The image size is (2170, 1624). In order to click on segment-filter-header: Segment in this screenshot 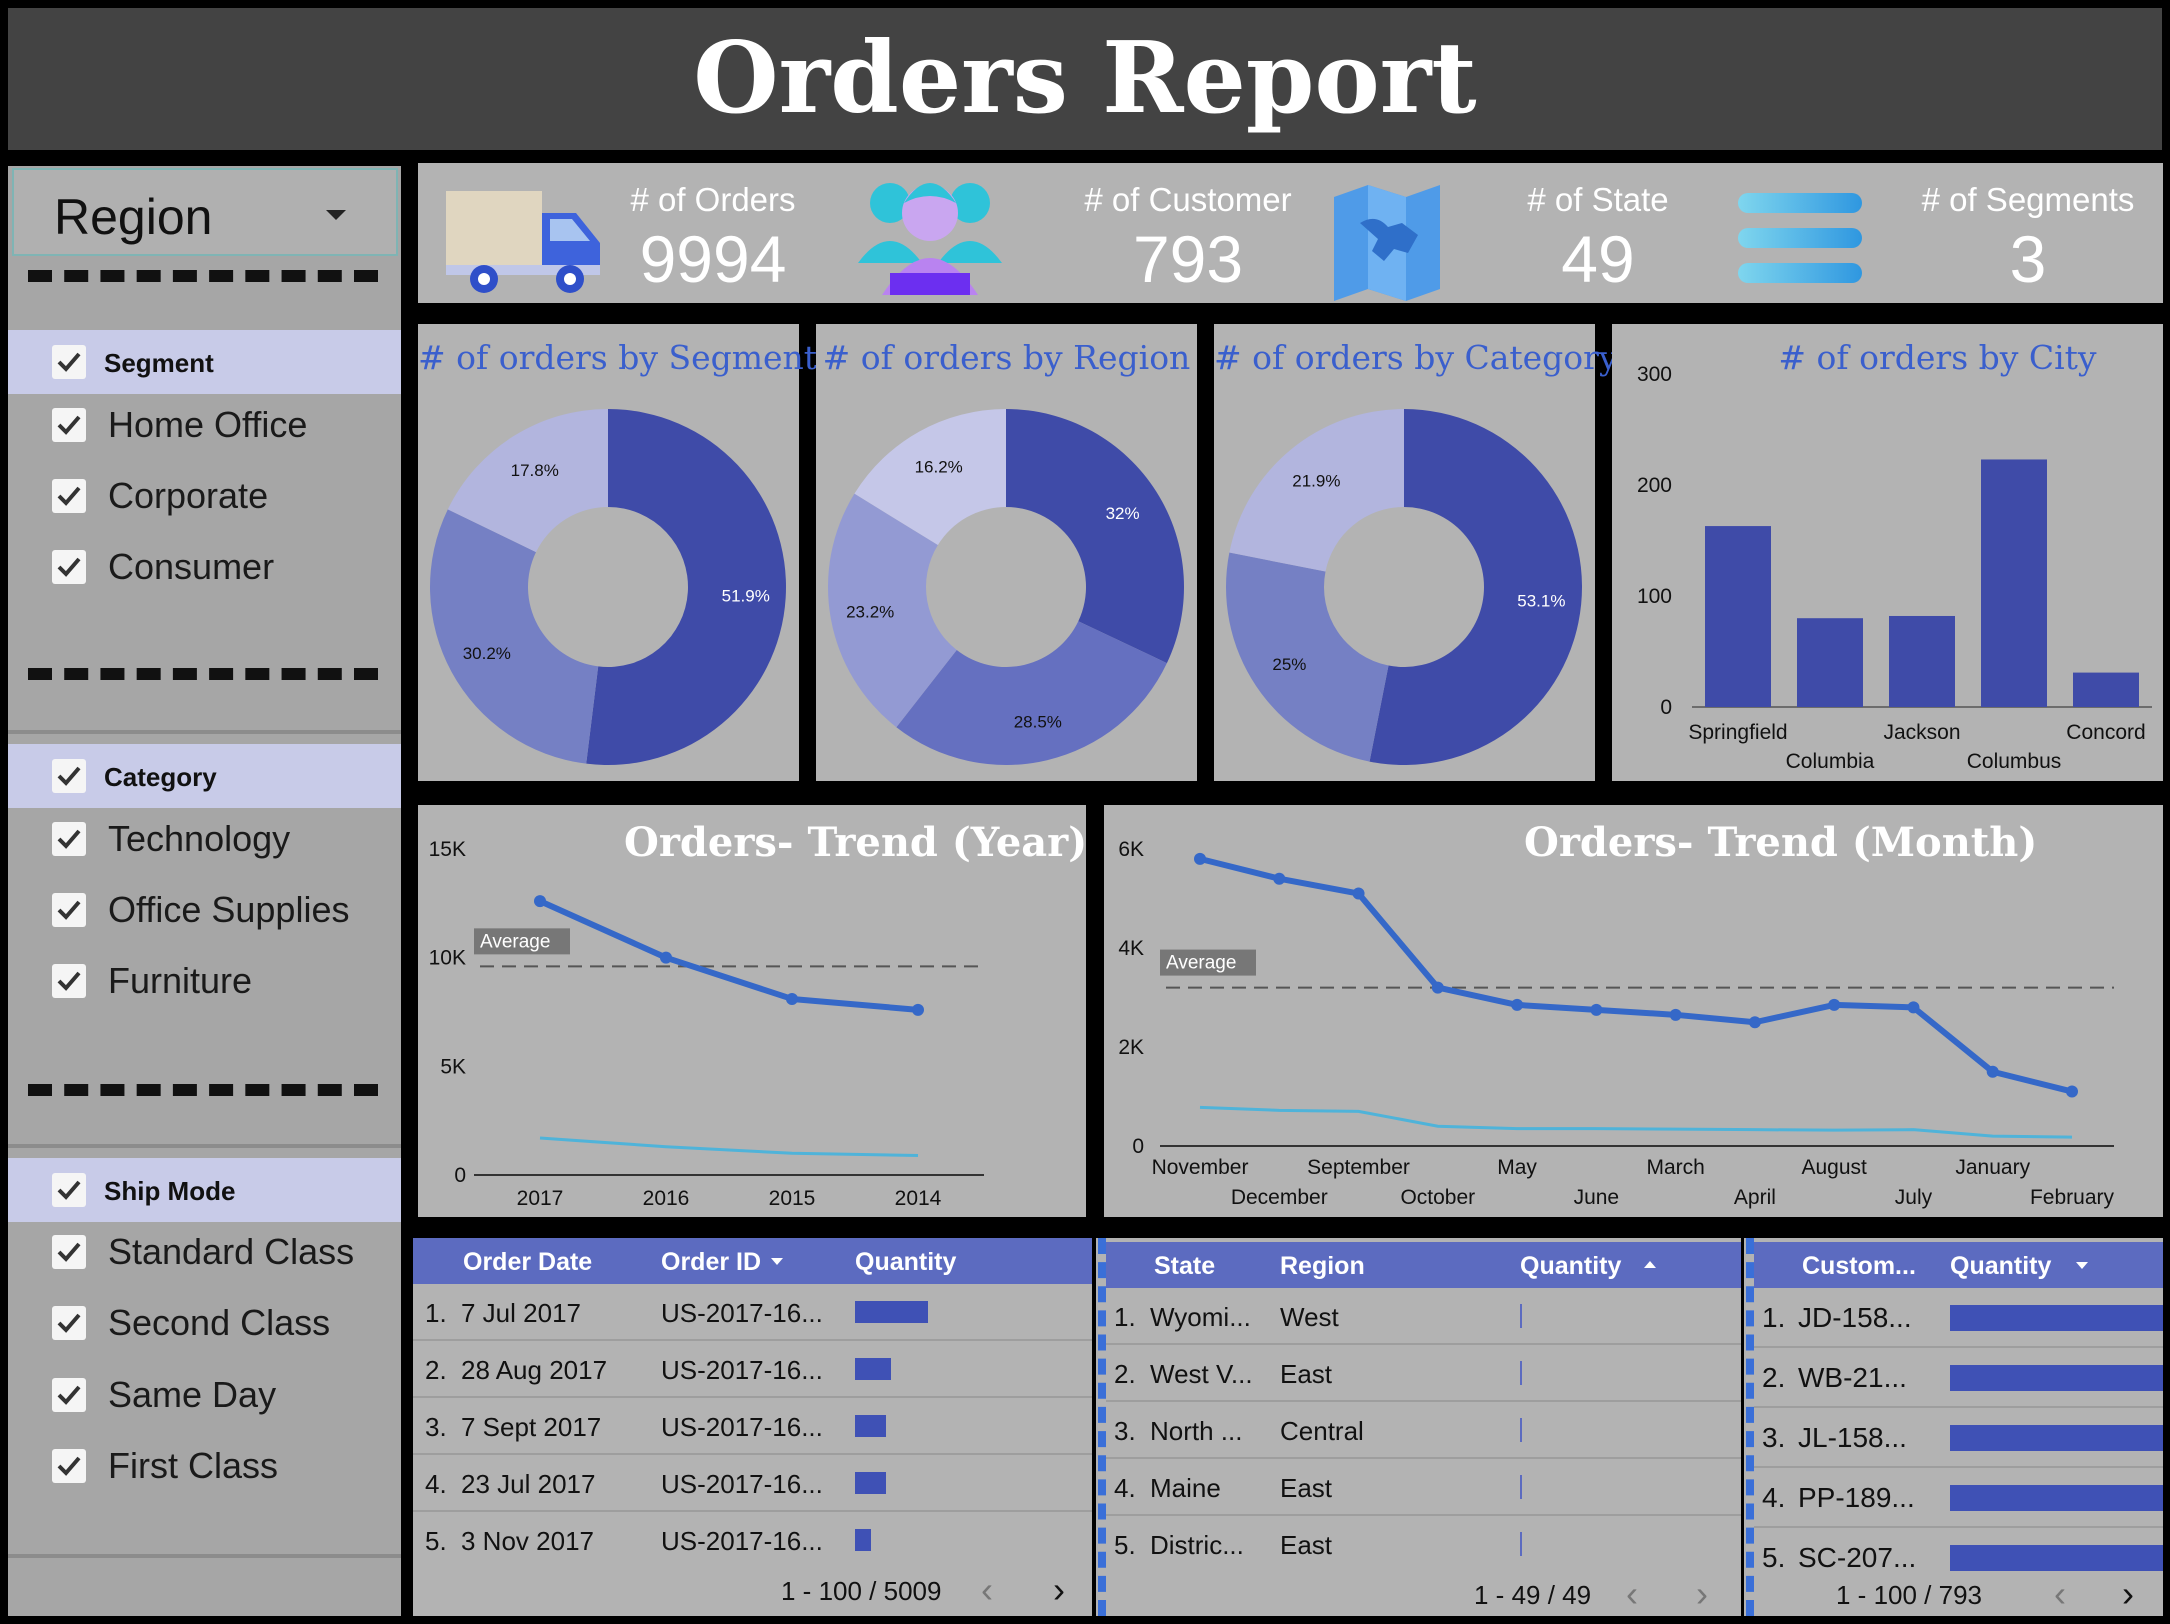, I will do `click(204, 362)`.